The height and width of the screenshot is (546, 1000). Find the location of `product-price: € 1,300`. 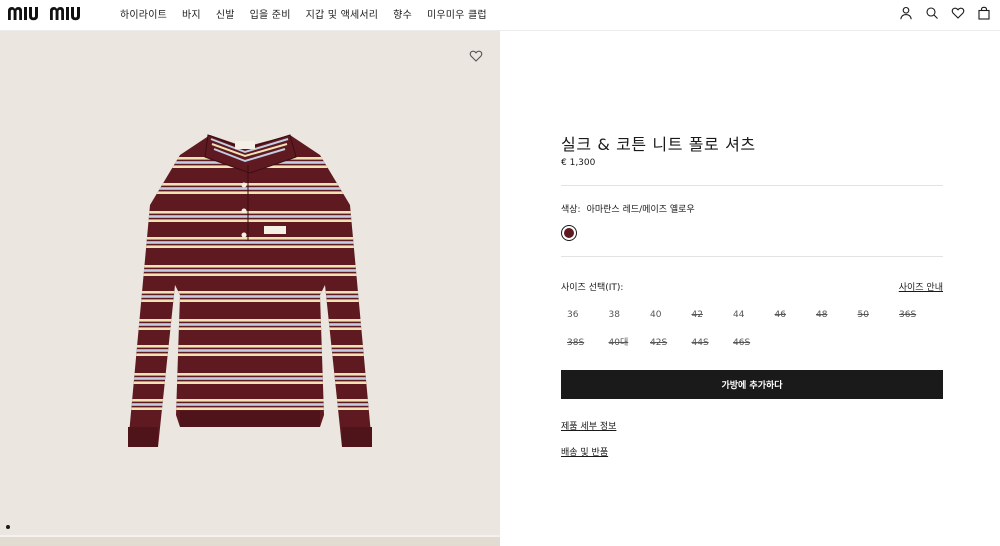

product-price: € 1,300 is located at coordinates (578, 163).